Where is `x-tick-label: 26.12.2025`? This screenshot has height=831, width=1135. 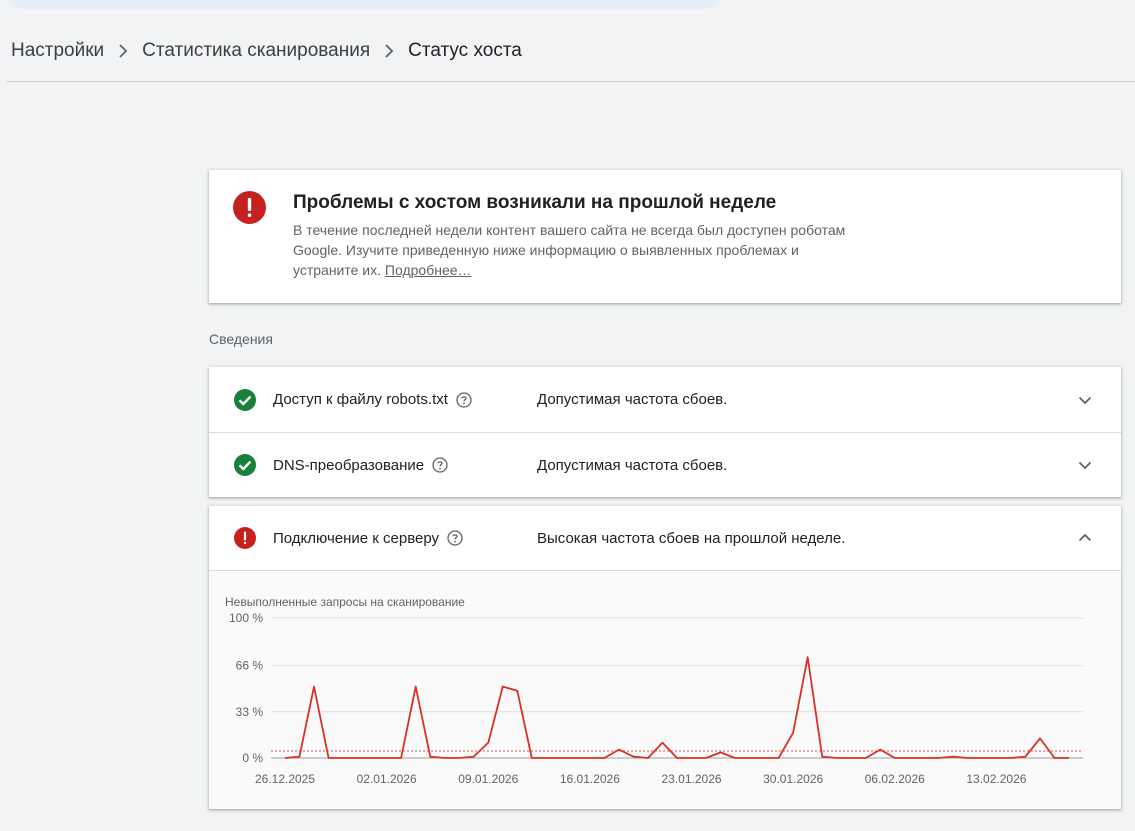
x-tick-label: 26.12.2025 is located at coordinates (285, 779).